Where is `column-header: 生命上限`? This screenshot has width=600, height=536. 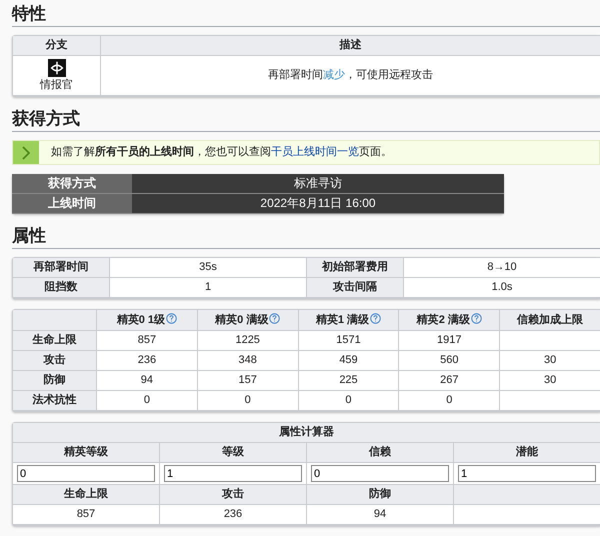
column-header: 生命上限 is located at coordinates (86, 495).